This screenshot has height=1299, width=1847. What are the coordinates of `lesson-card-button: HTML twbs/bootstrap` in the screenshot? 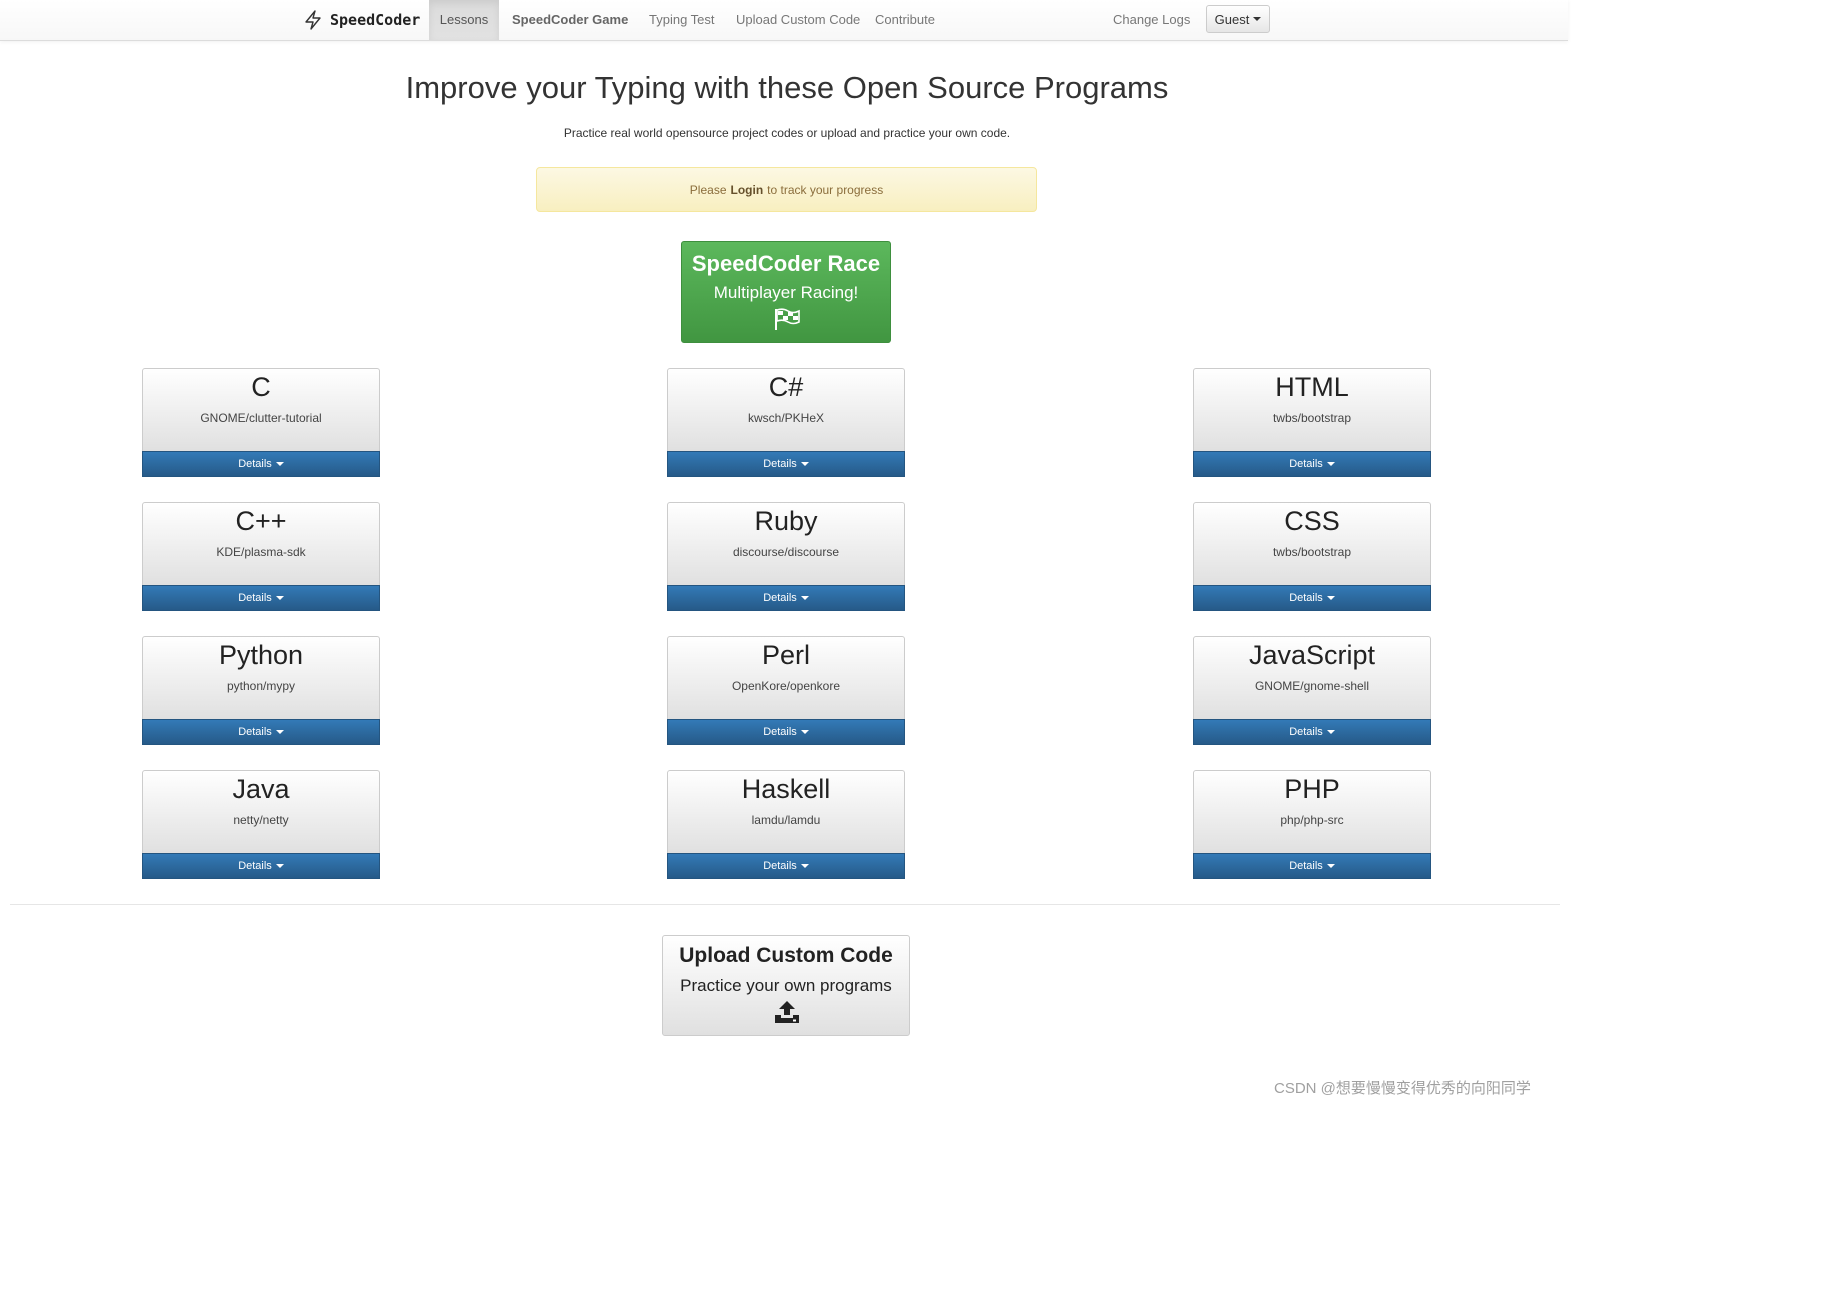 It's located at (1312, 409).